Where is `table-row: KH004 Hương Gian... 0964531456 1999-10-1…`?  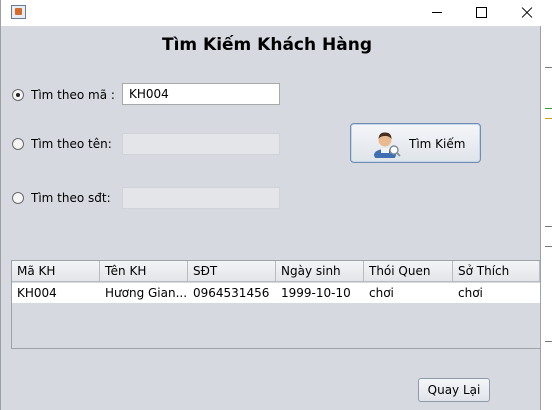 table-row: KH004 Hương Gian... 0964531456 1999-10-1… is located at coordinates (276, 293).